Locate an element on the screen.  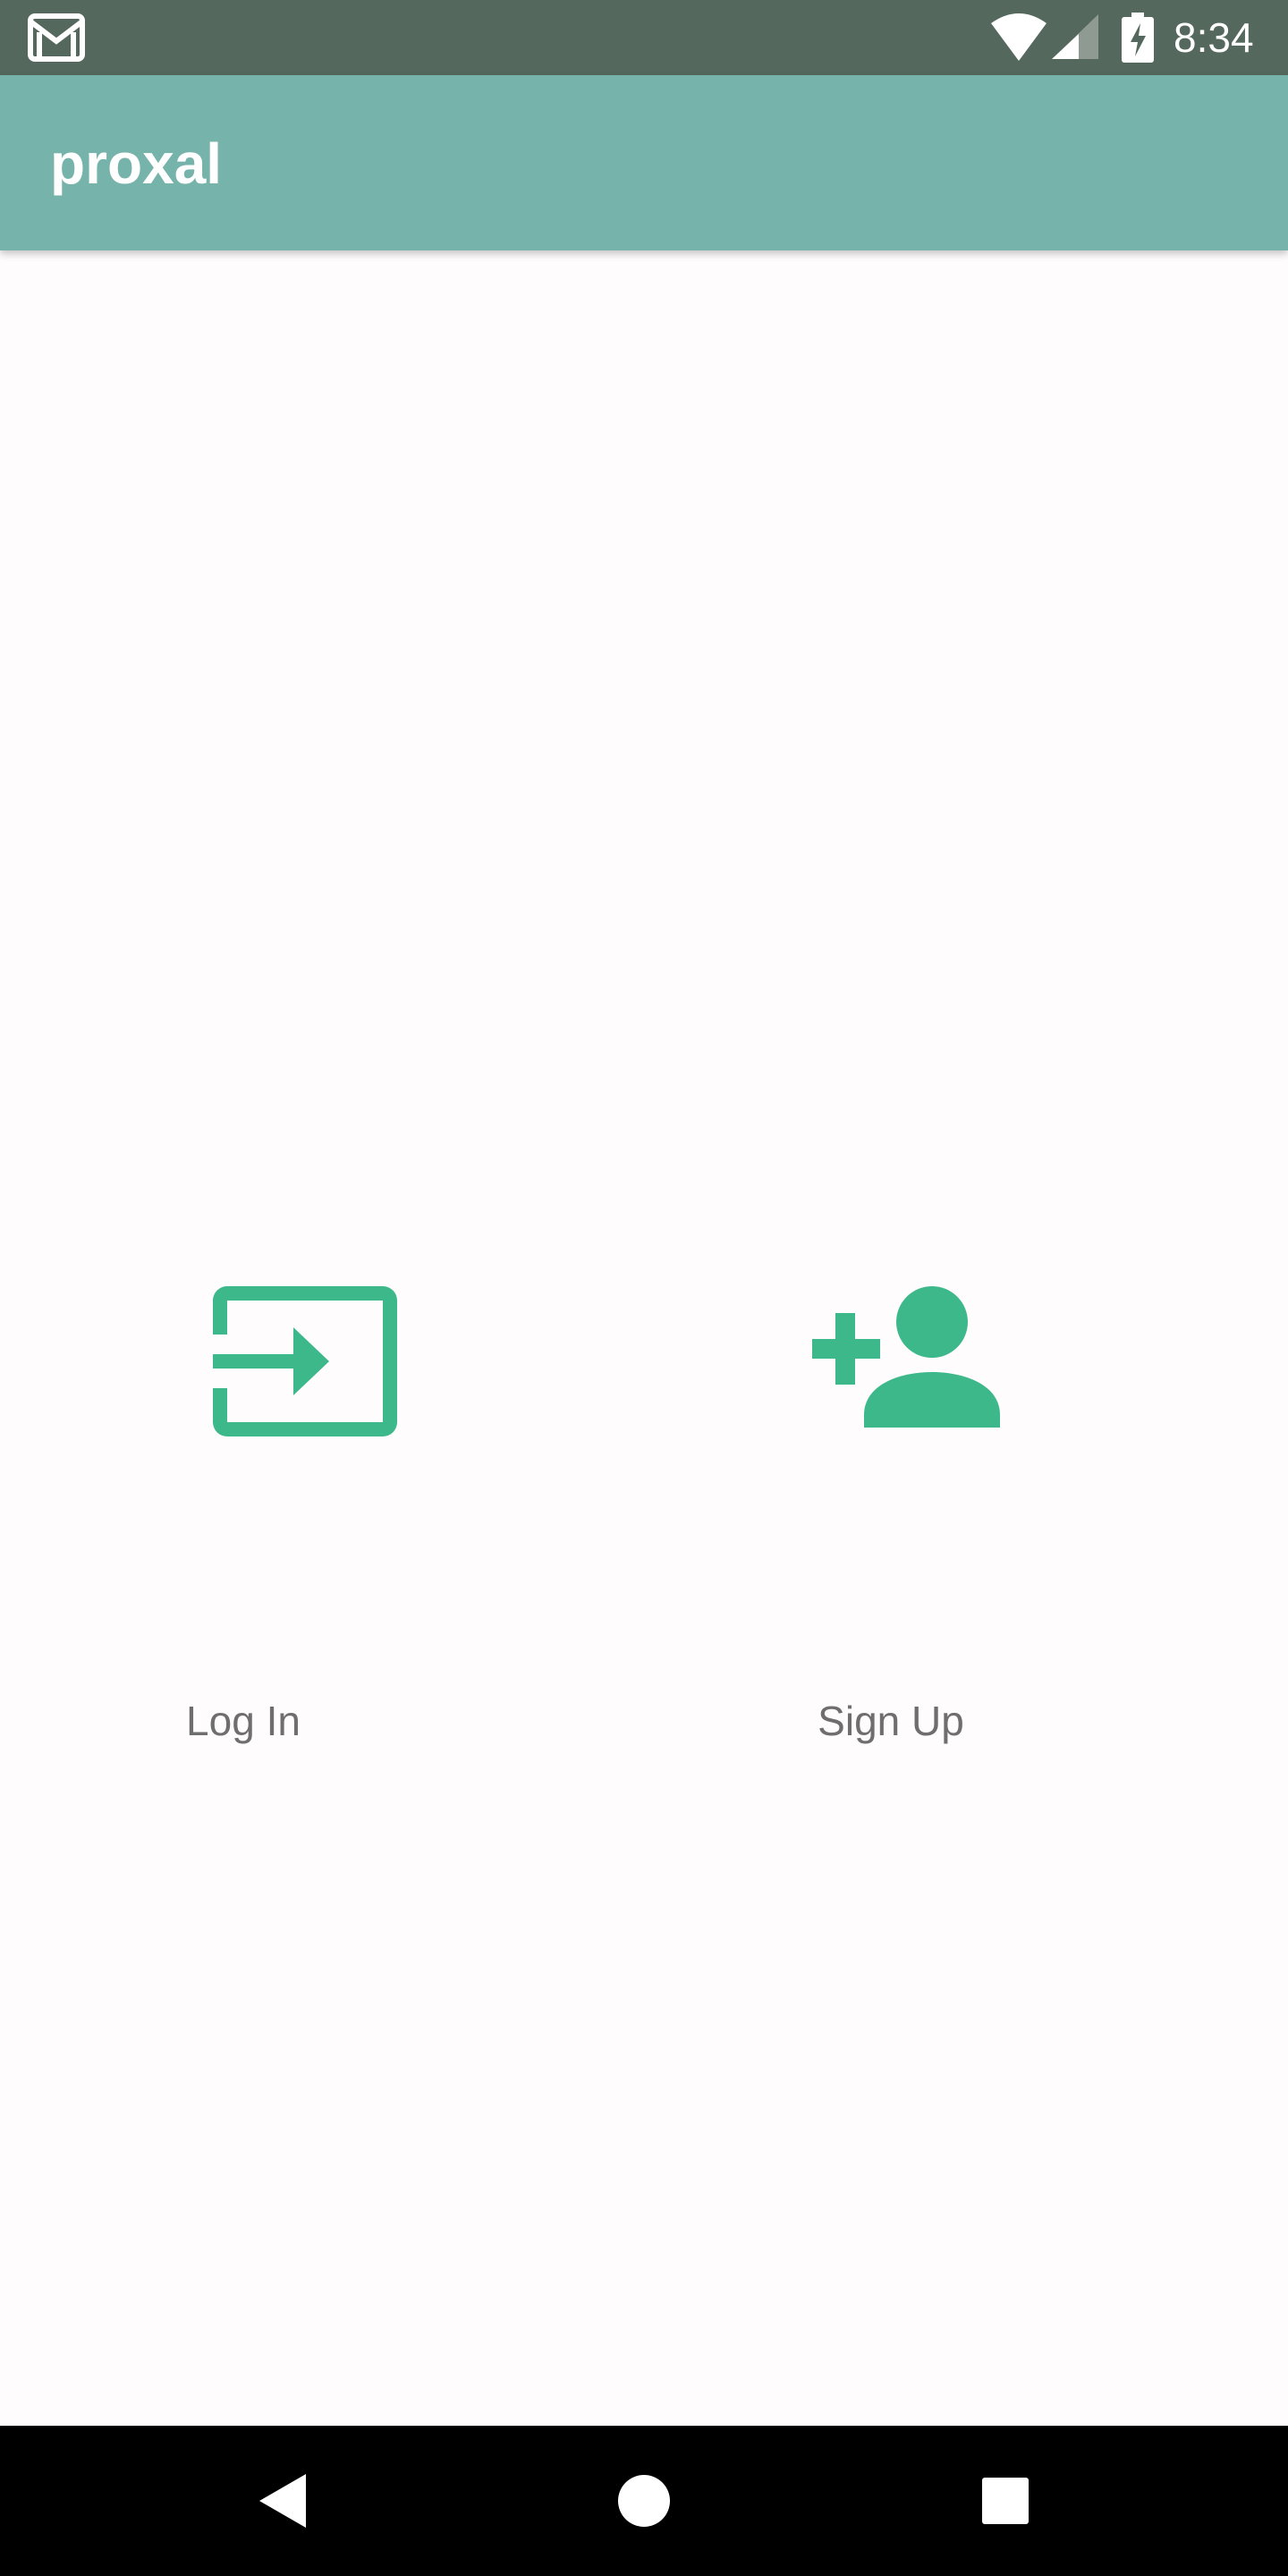
recents-icon is located at coordinates (1005, 2501).